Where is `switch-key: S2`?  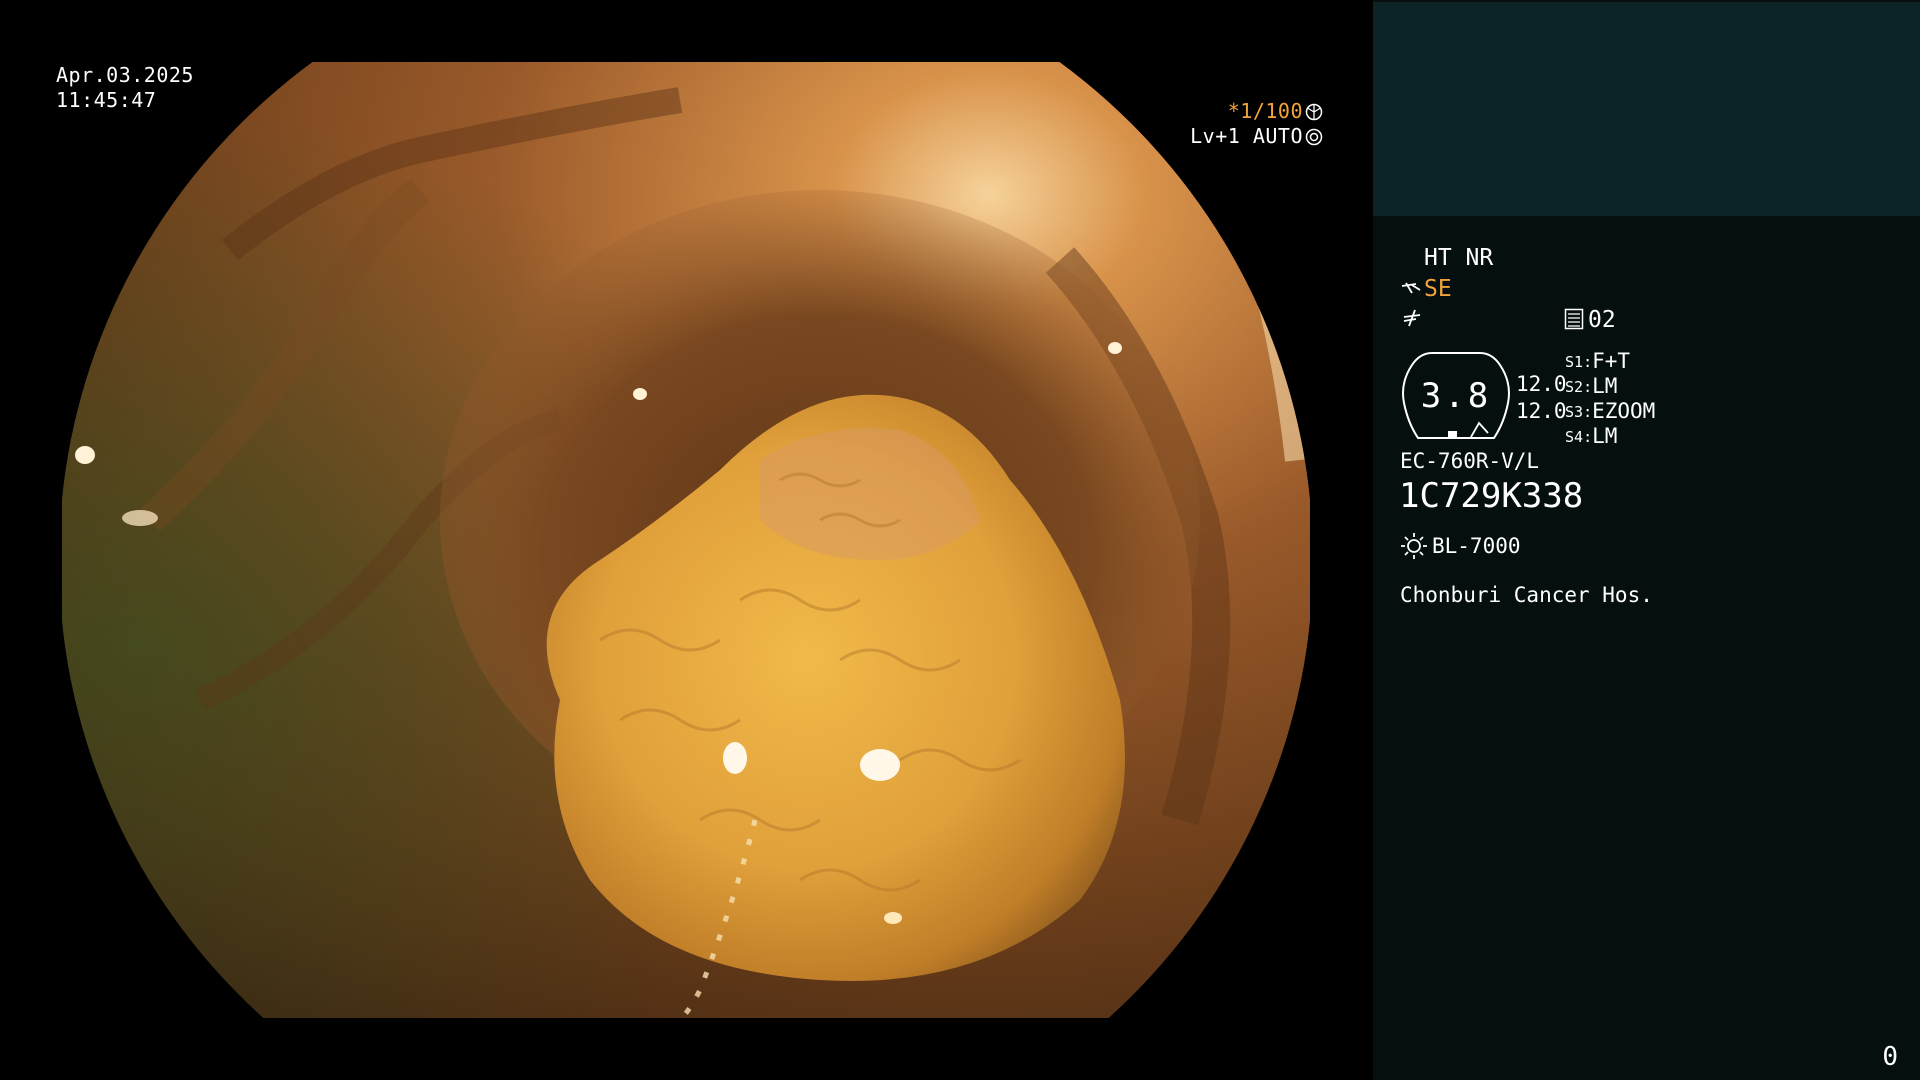
switch-key: S2 is located at coordinates (1574, 387).